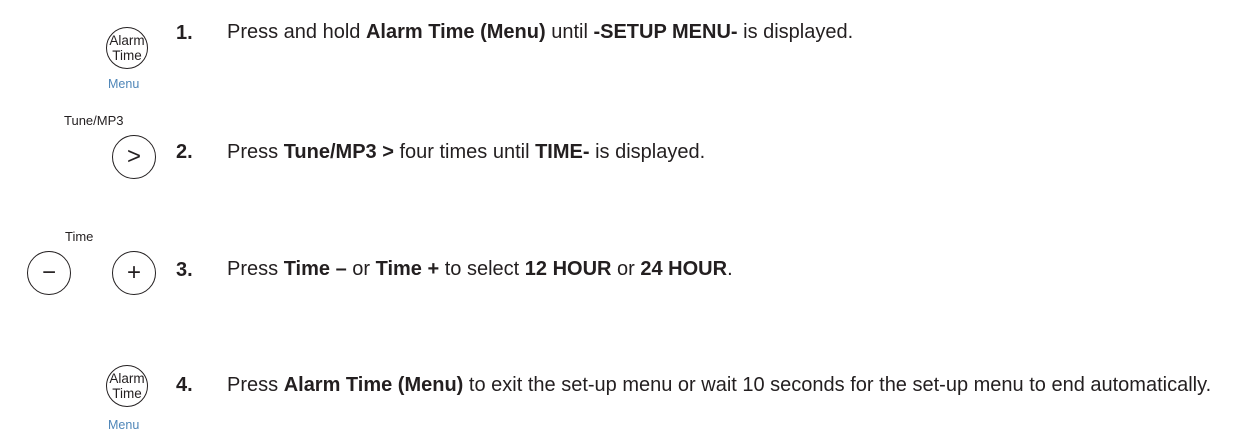  What do you see at coordinates (184, 33) in the screenshot?
I see `step-number: 1.` at bounding box center [184, 33].